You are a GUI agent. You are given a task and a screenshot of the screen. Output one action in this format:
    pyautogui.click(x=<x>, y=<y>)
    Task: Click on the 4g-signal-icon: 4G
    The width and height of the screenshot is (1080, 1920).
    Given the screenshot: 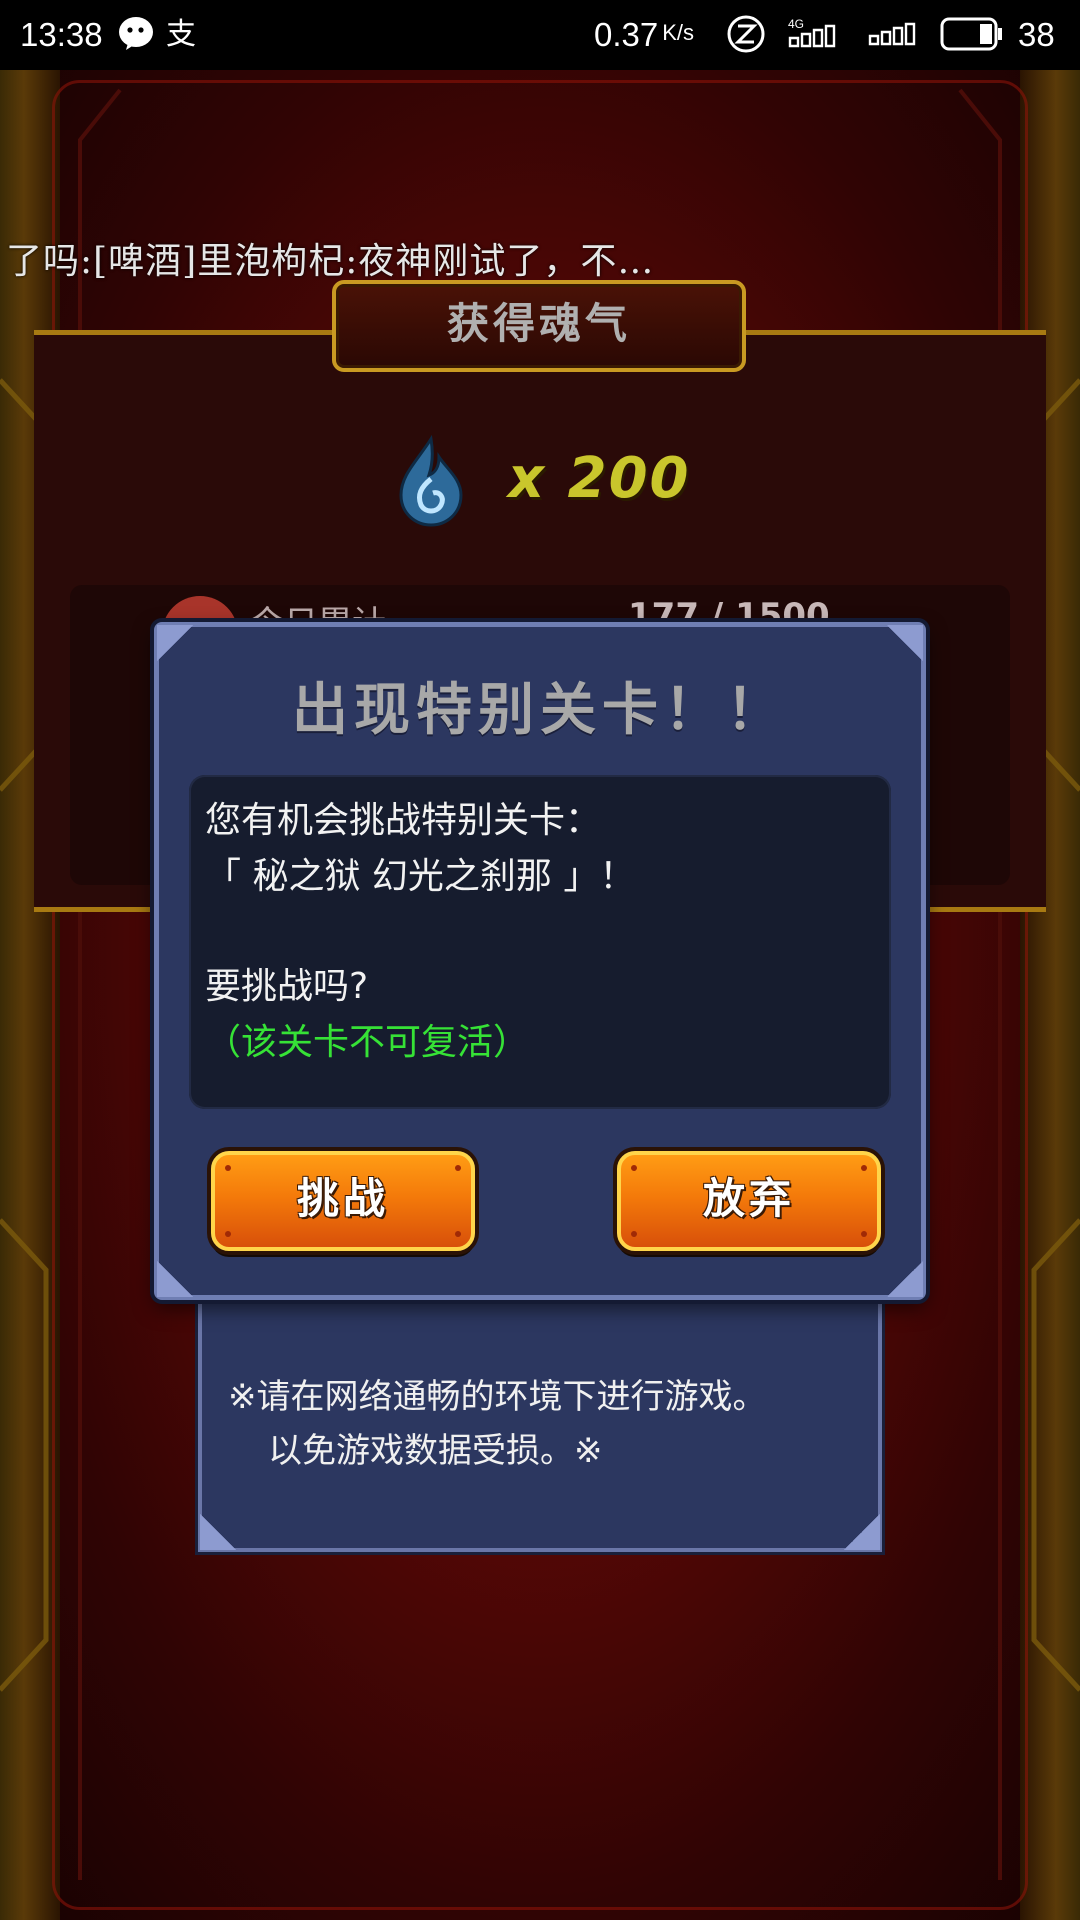 What is the action you would take?
    pyautogui.click(x=812, y=32)
    